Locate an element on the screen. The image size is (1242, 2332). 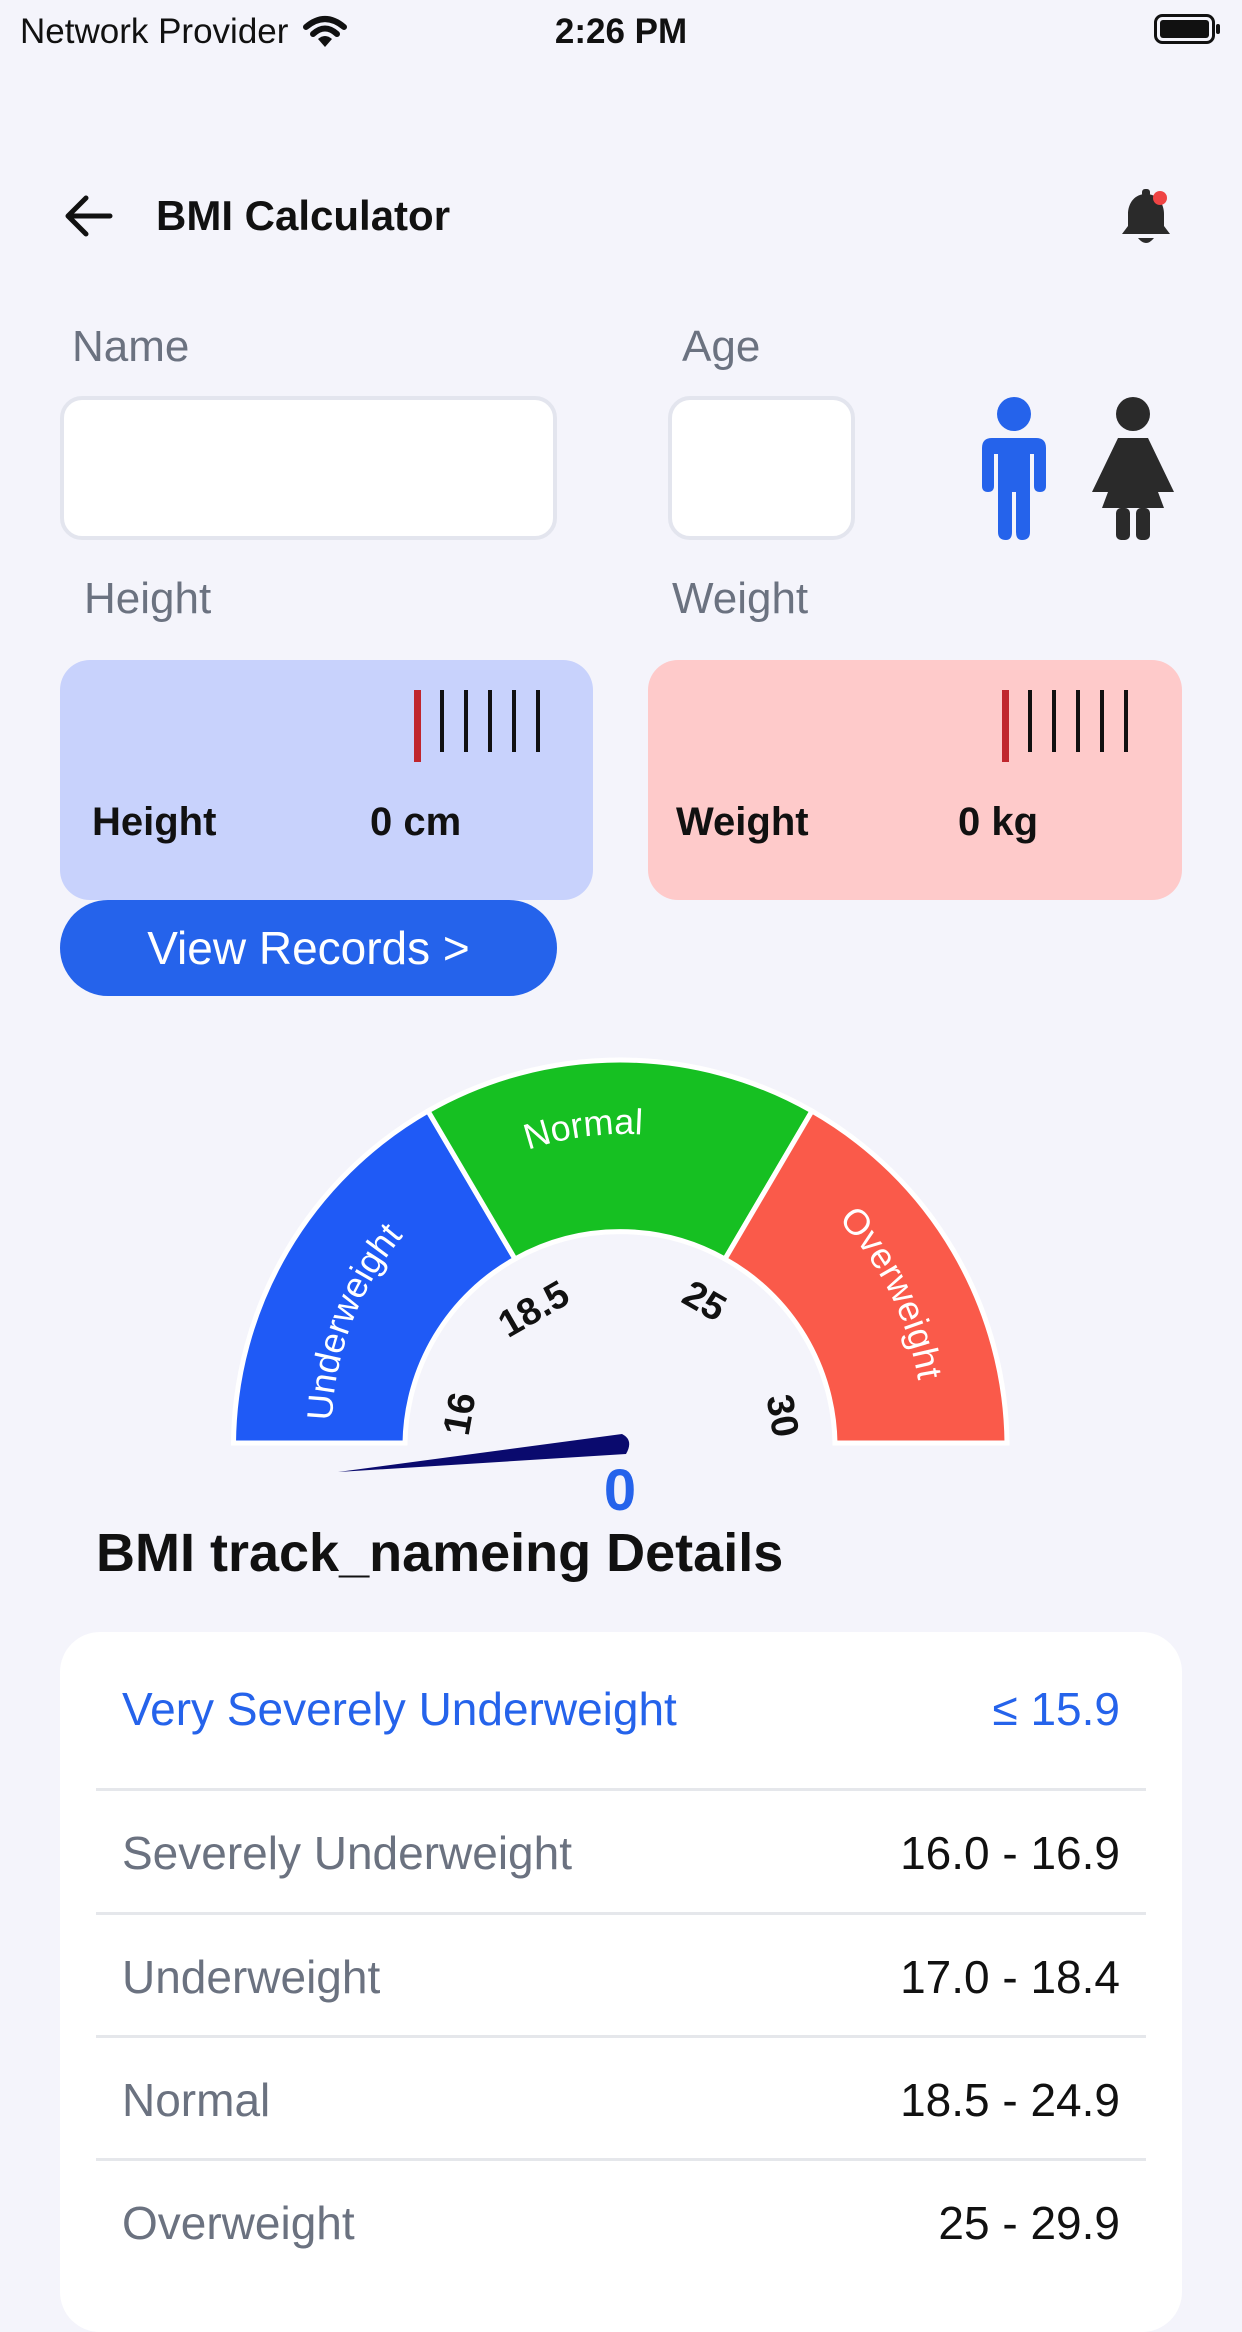
gauge-tick-30: 30 is located at coordinates (781, 1415).